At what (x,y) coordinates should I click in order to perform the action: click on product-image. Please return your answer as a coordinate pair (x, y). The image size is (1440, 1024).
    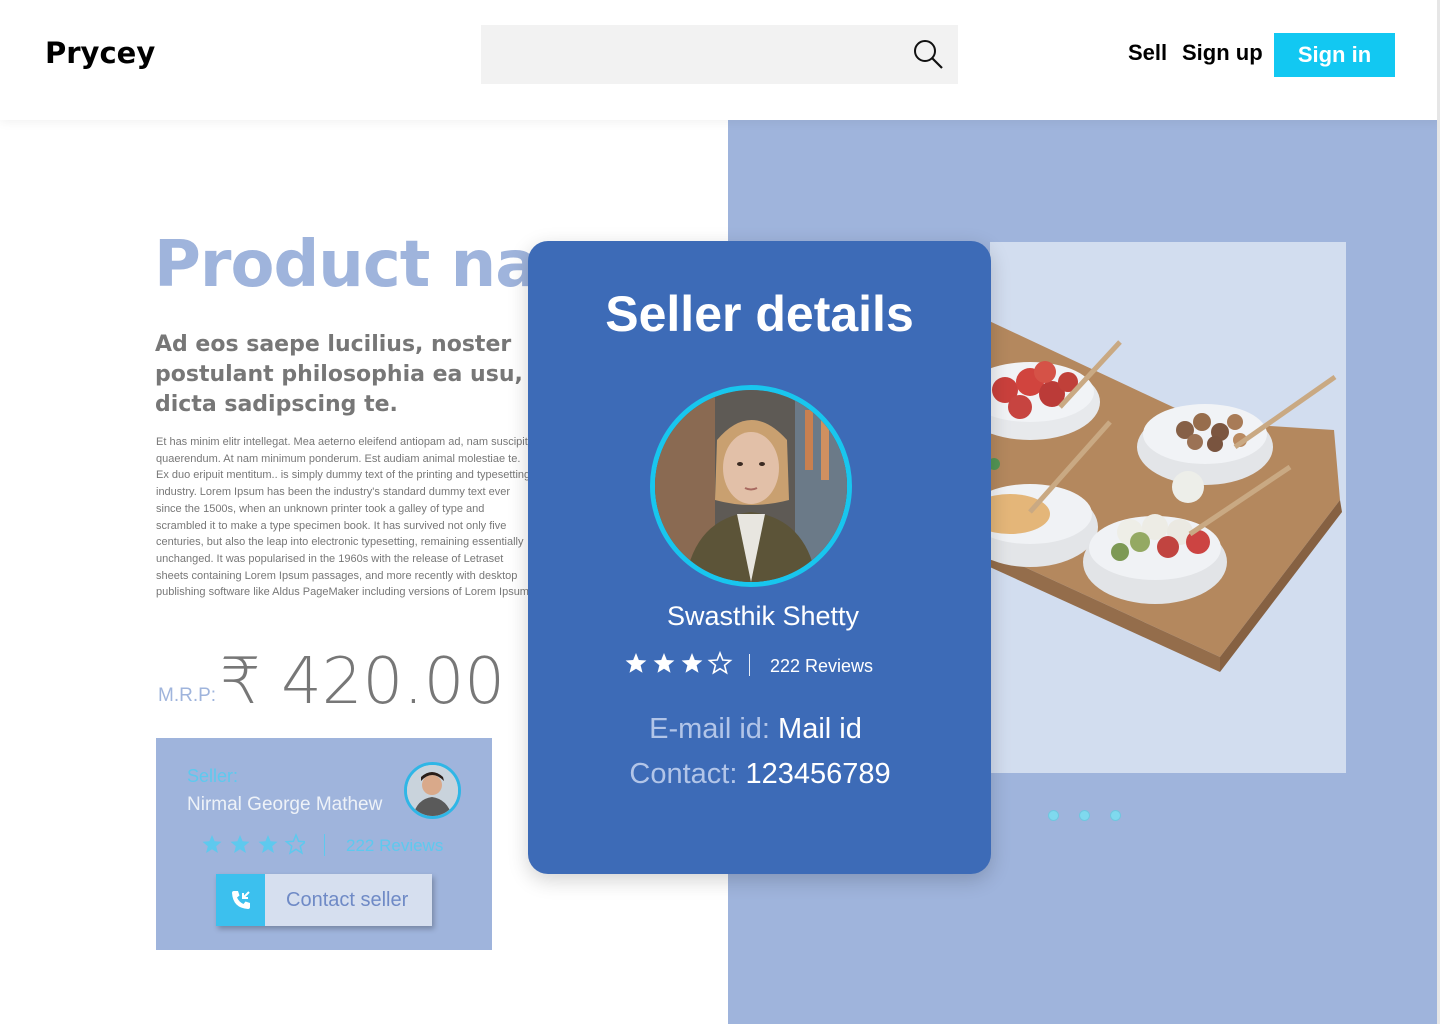
    Looking at the image, I should click on (1168, 507).